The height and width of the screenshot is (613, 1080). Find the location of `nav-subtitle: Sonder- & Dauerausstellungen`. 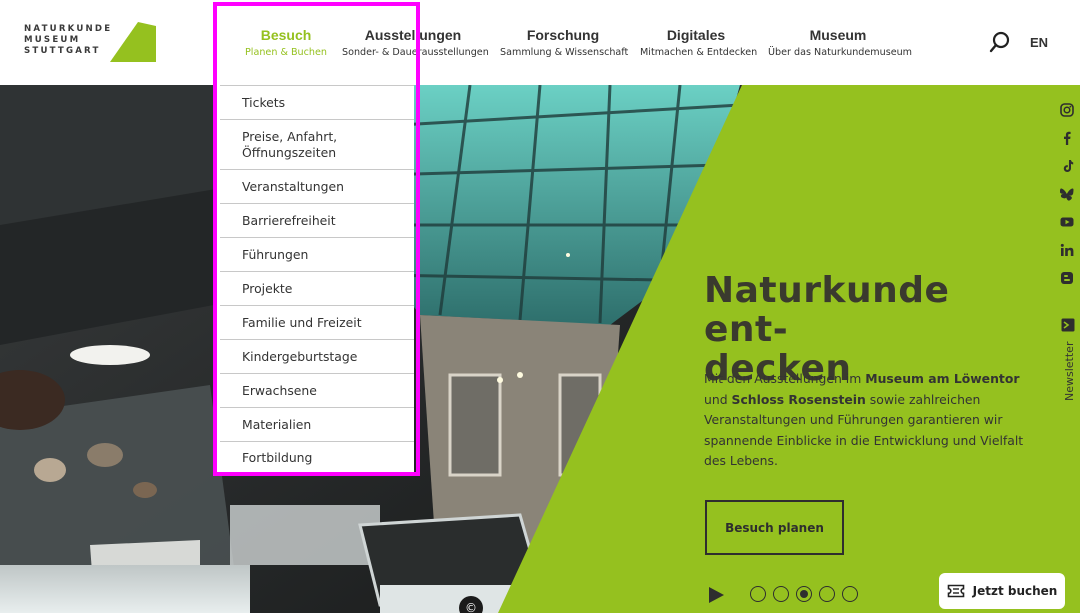

nav-subtitle: Sonder- & Dauerausstellungen is located at coordinates (415, 52).